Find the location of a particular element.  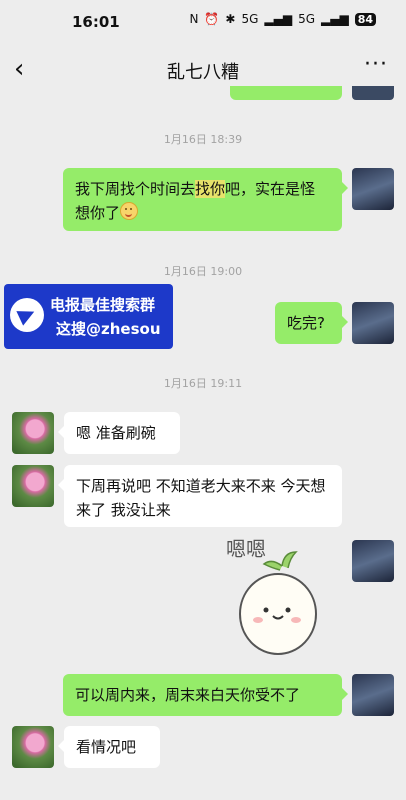

sticker-text: 嗯嗯 is located at coordinates (246, 549).